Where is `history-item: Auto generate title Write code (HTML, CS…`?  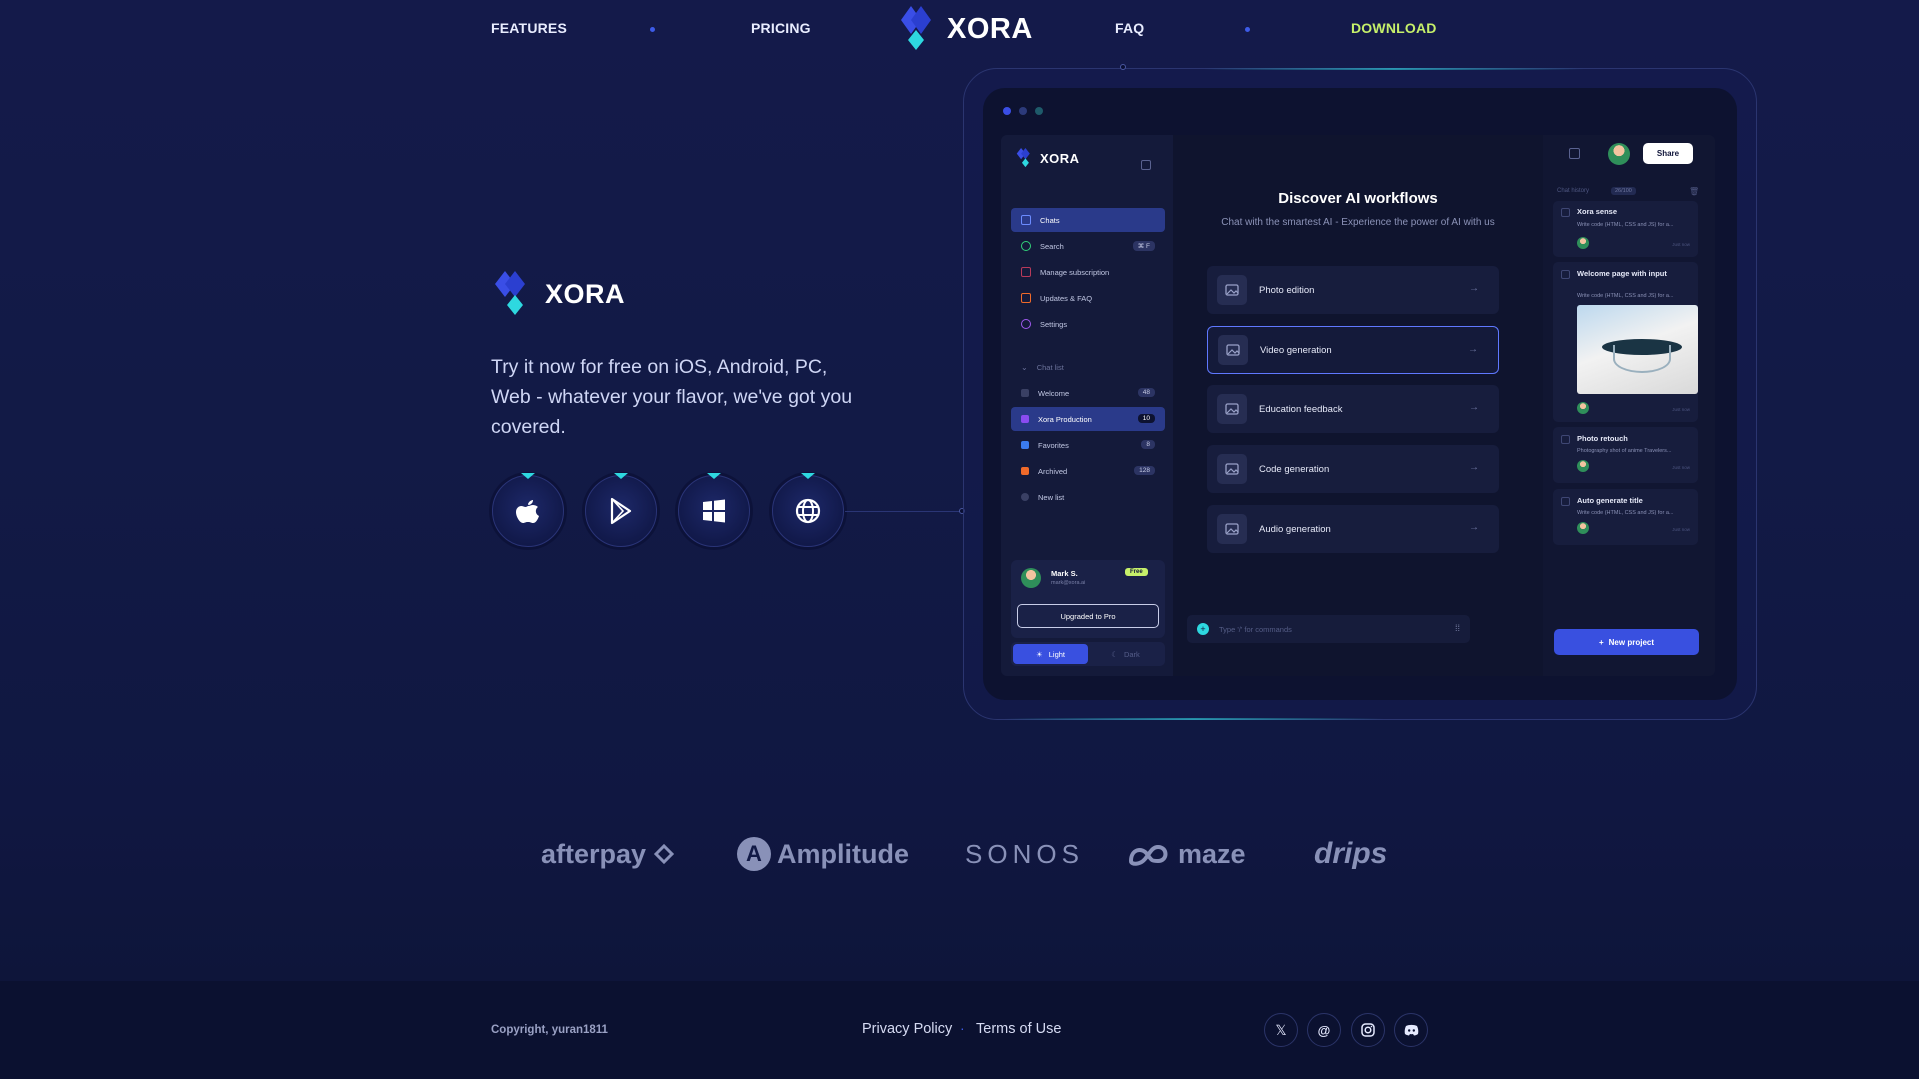
history-item: Auto generate title Write code (HTML, CS… is located at coordinates (1625, 517).